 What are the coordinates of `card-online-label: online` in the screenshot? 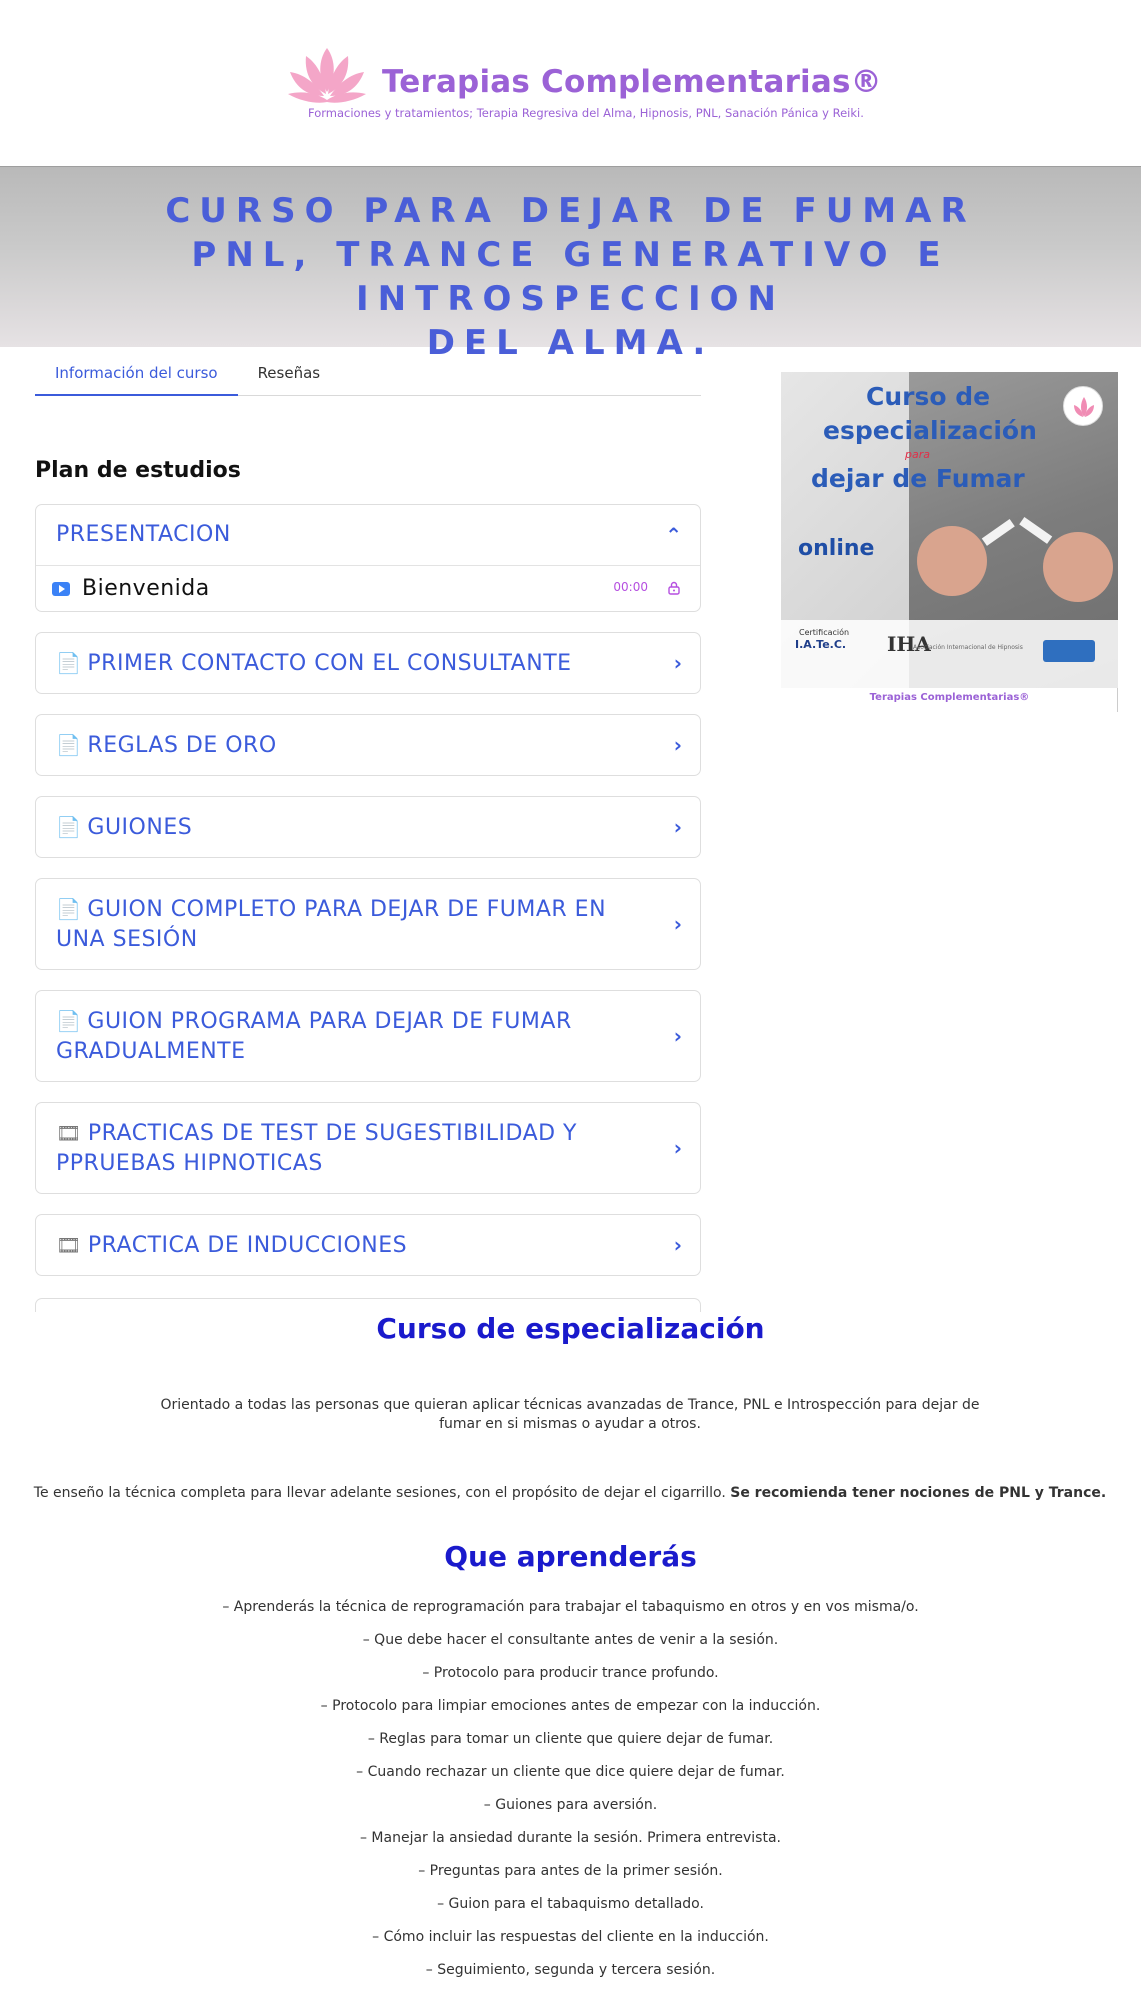 It's located at (836, 548).